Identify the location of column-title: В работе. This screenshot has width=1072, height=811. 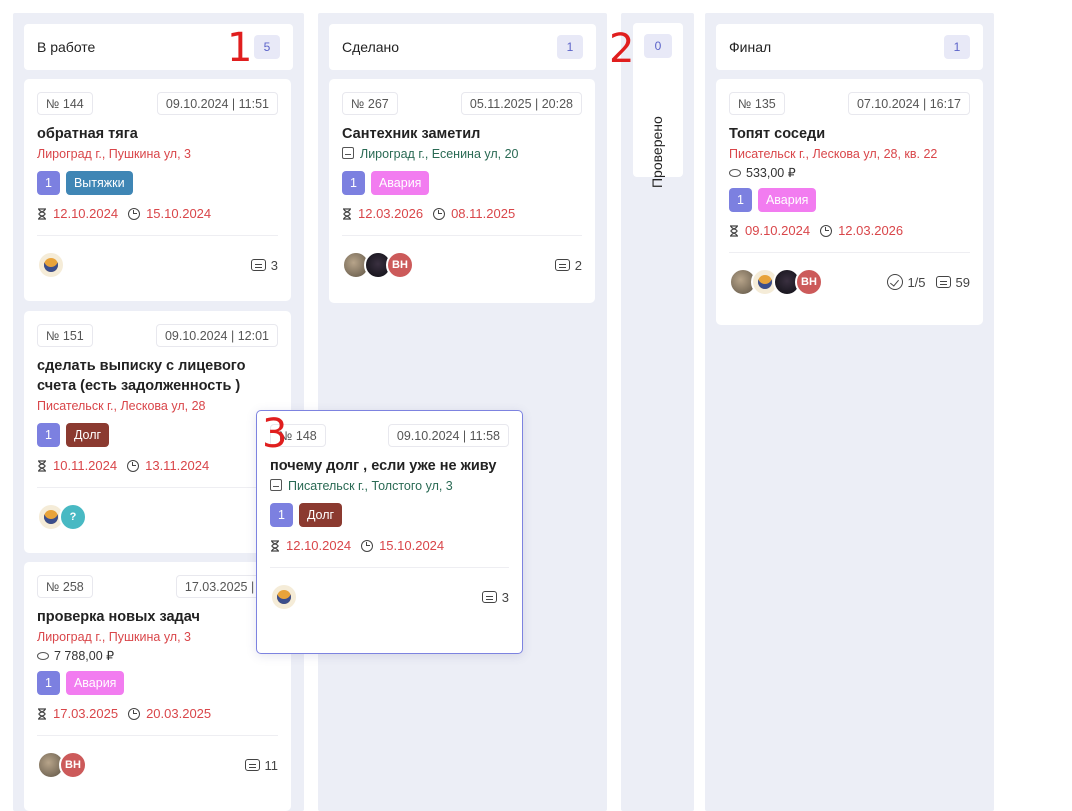
(66, 47).